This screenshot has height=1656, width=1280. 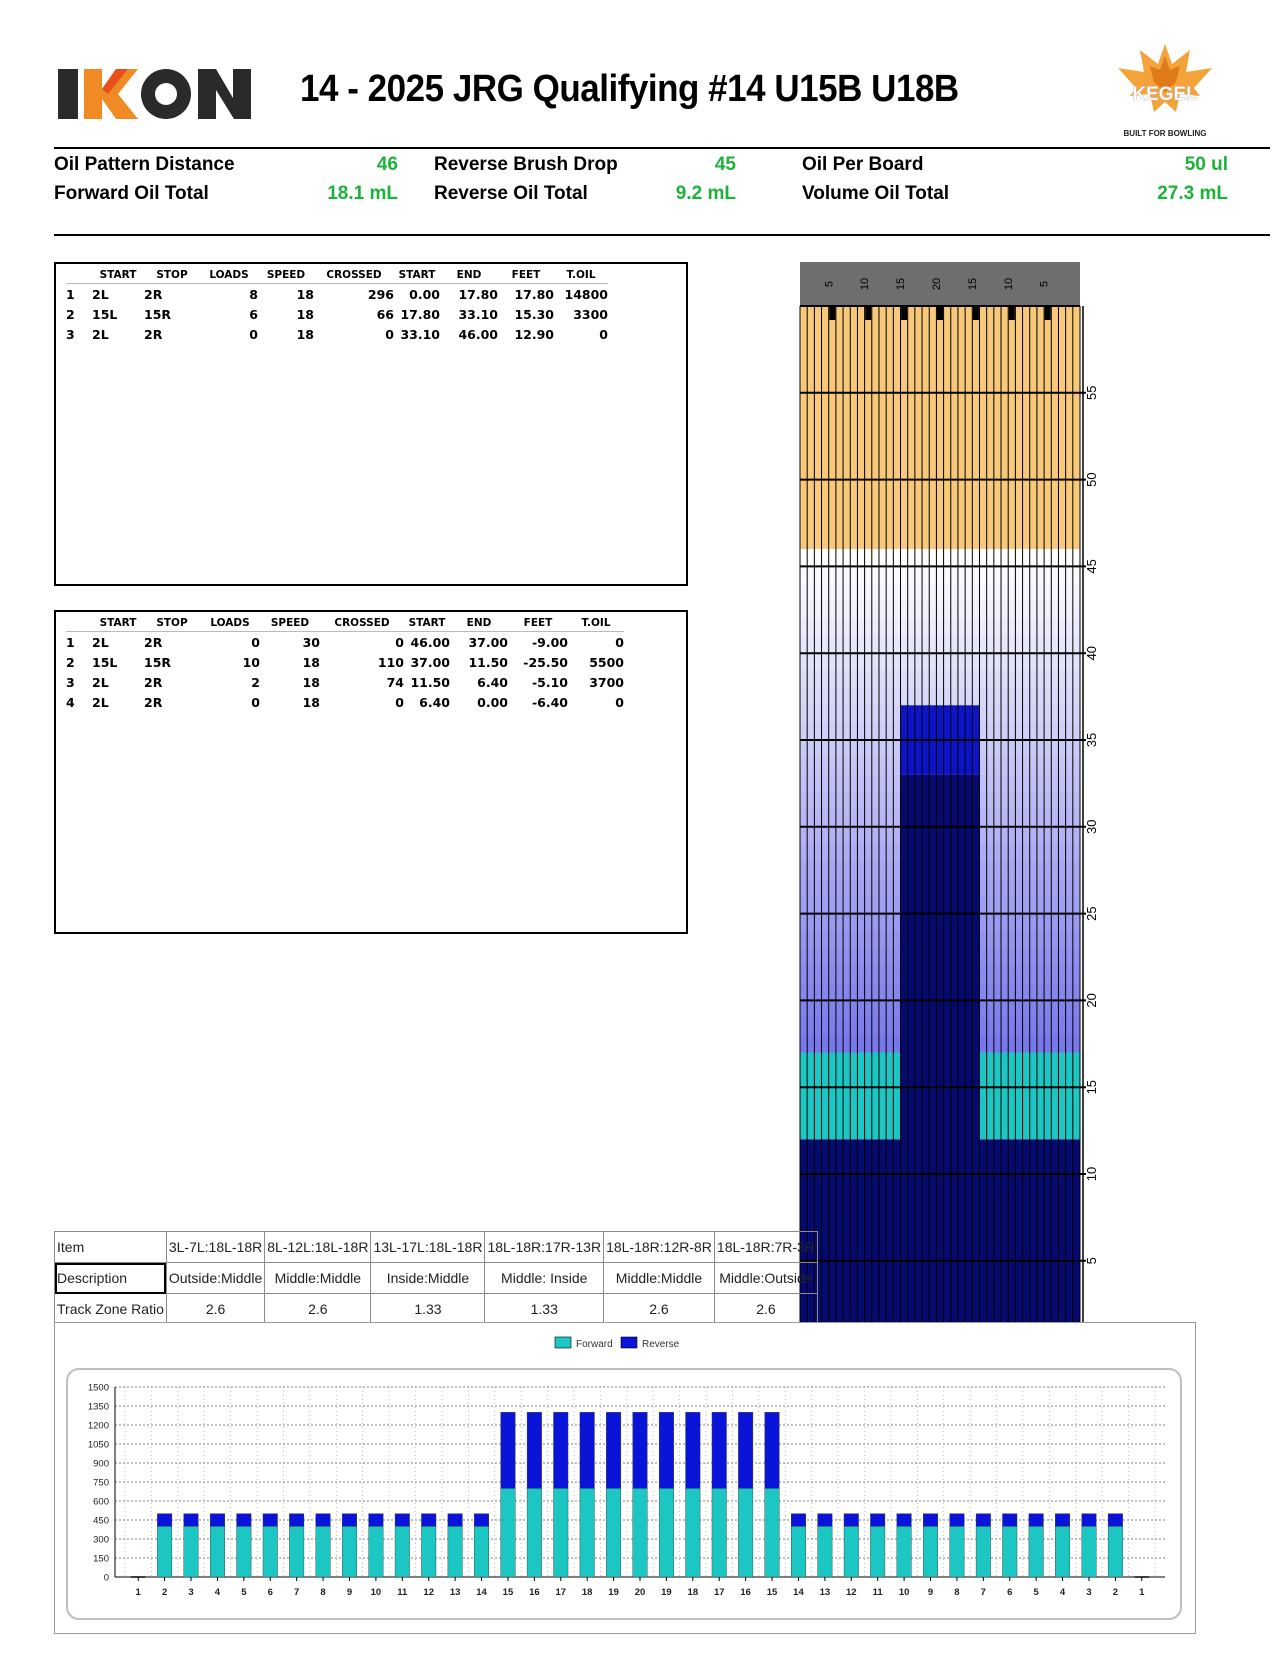 I want to click on y-tick-label: 450, so click(x=101, y=1521).